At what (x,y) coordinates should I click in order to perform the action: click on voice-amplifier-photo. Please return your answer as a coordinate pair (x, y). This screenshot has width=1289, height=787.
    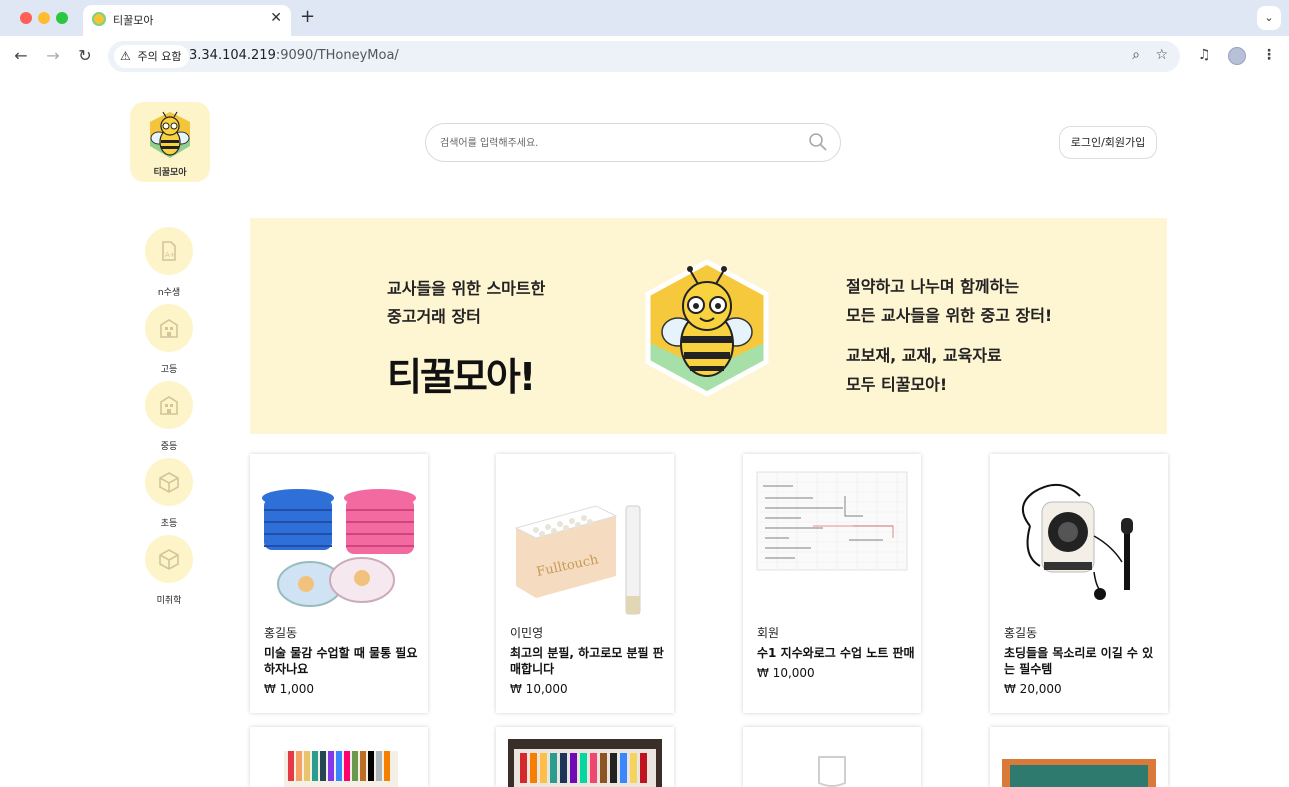
    Looking at the image, I should click on (1077, 542).